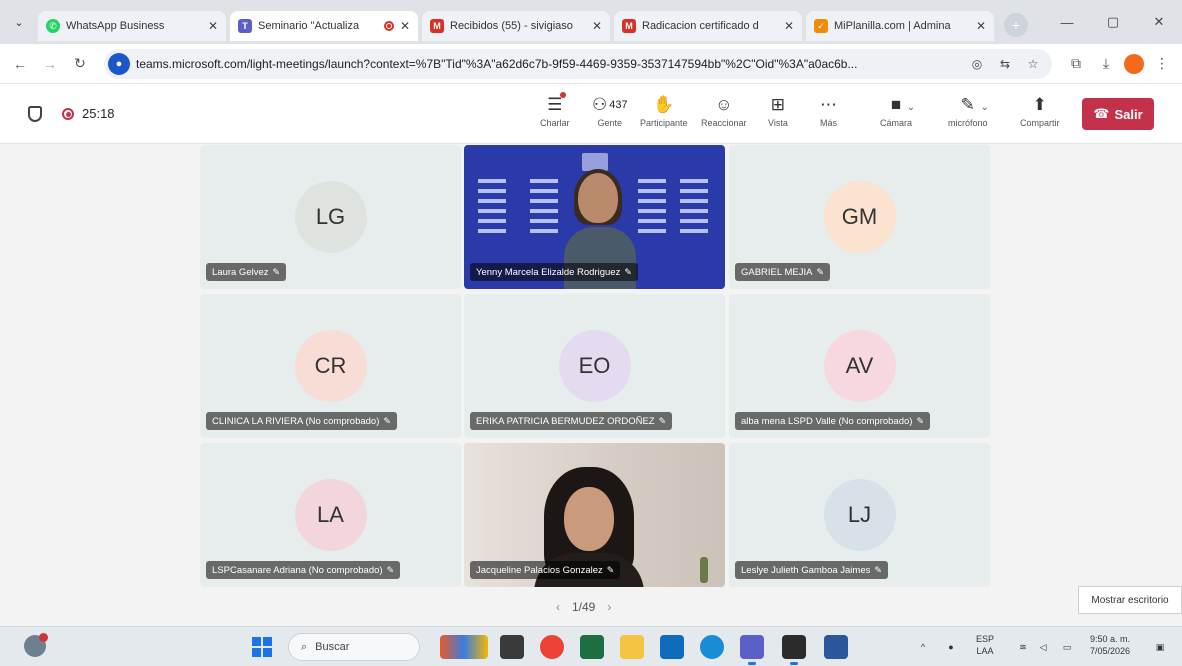 Image resolution: width=1182 pixels, height=666 pixels. Describe the element at coordinates (68, 114) in the screenshot. I see `recording-indicator-icon` at that location.